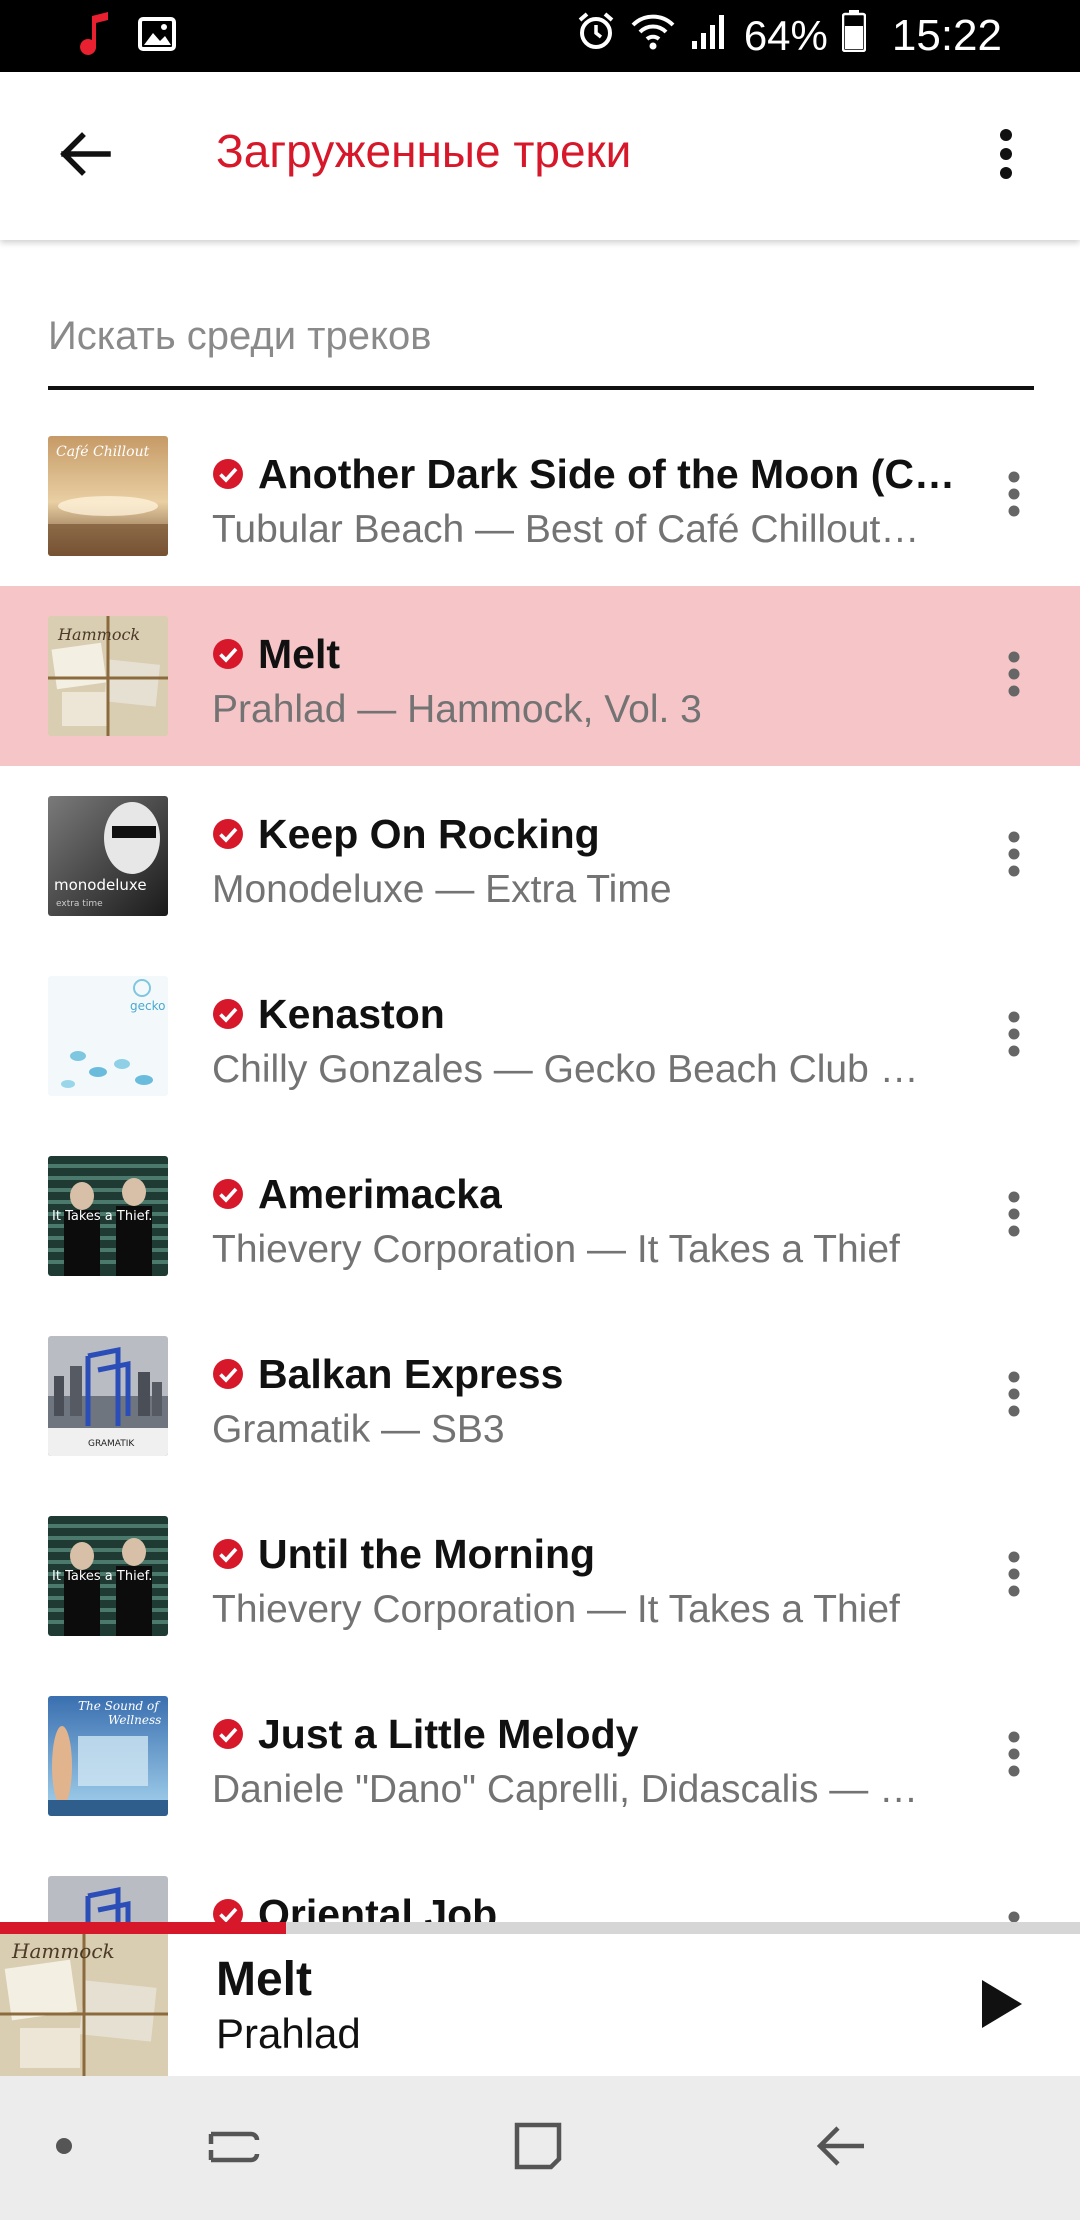 This screenshot has width=1080, height=2220. I want to click on svg-text: The Sound of, so click(119, 1706).